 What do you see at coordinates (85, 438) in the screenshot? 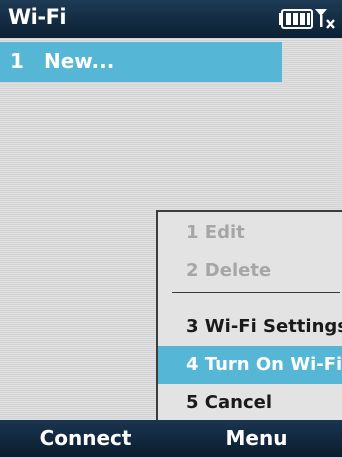
I see `connect-softkey: Connect` at bounding box center [85, 438].